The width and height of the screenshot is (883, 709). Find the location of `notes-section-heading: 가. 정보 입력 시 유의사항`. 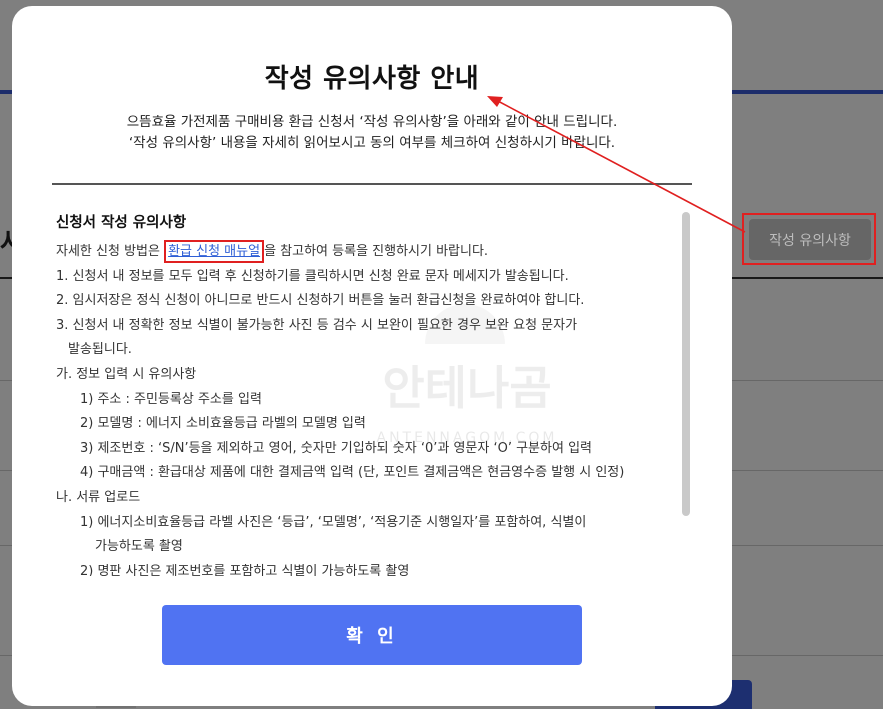

notes-section-heading: 가. 정보 입력 시 유의사항 is located at coordinates (126, 374).